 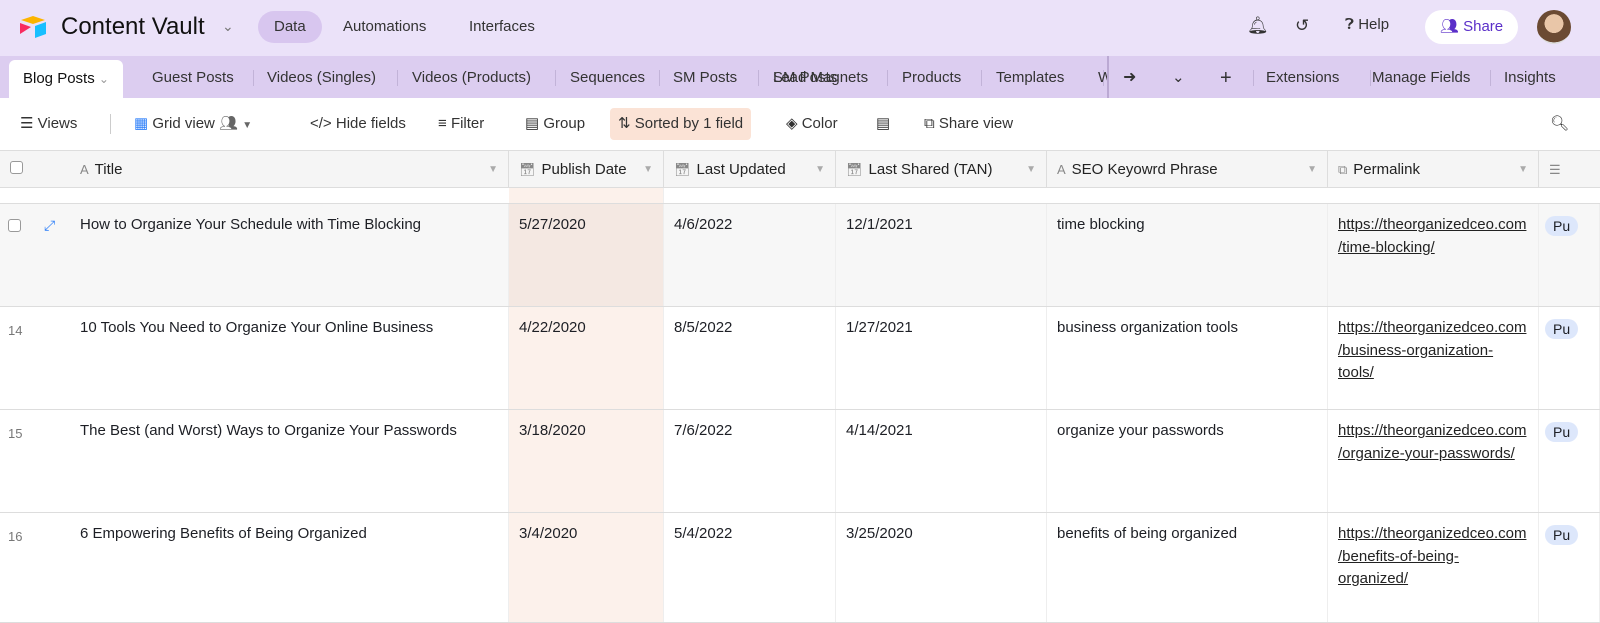 What do you see at coordinates (1187, 461) in the screenshot?
I see `cell-seo: organize your passwords` at bounding box center [1187, 461].